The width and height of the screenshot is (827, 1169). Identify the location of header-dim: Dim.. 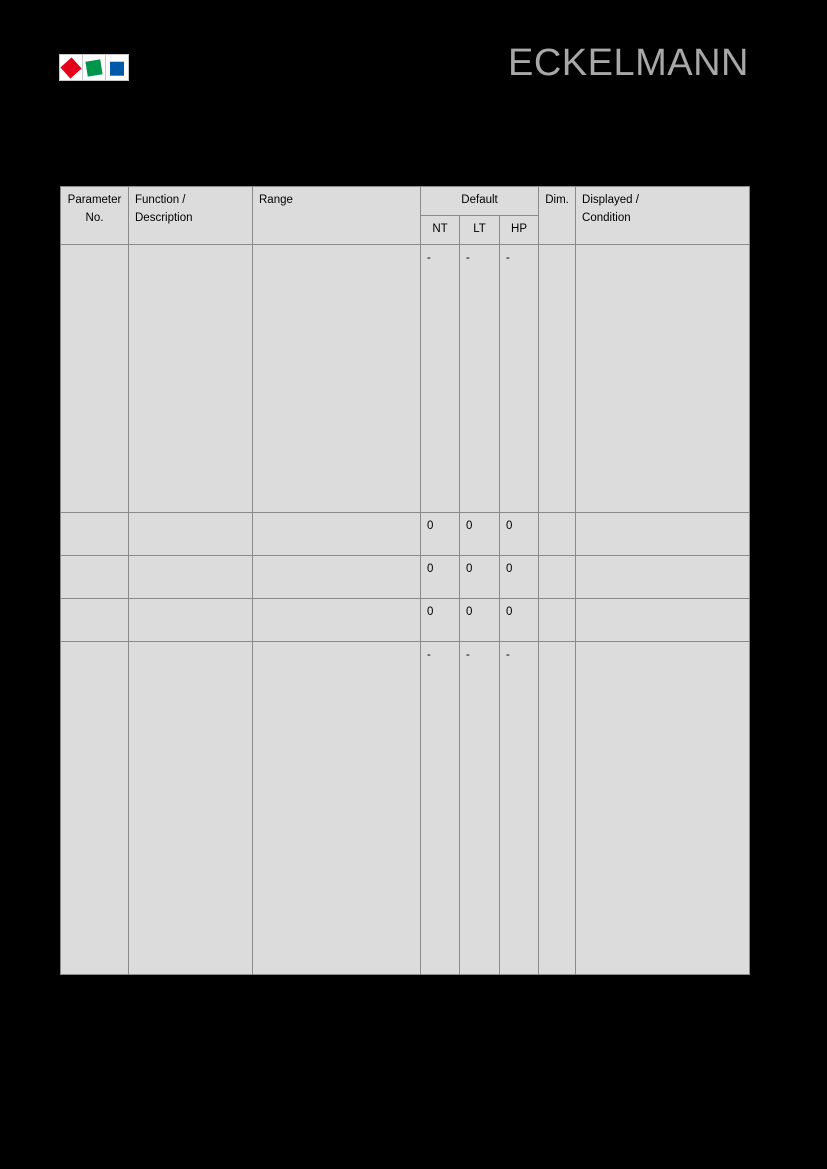
(557, 215).